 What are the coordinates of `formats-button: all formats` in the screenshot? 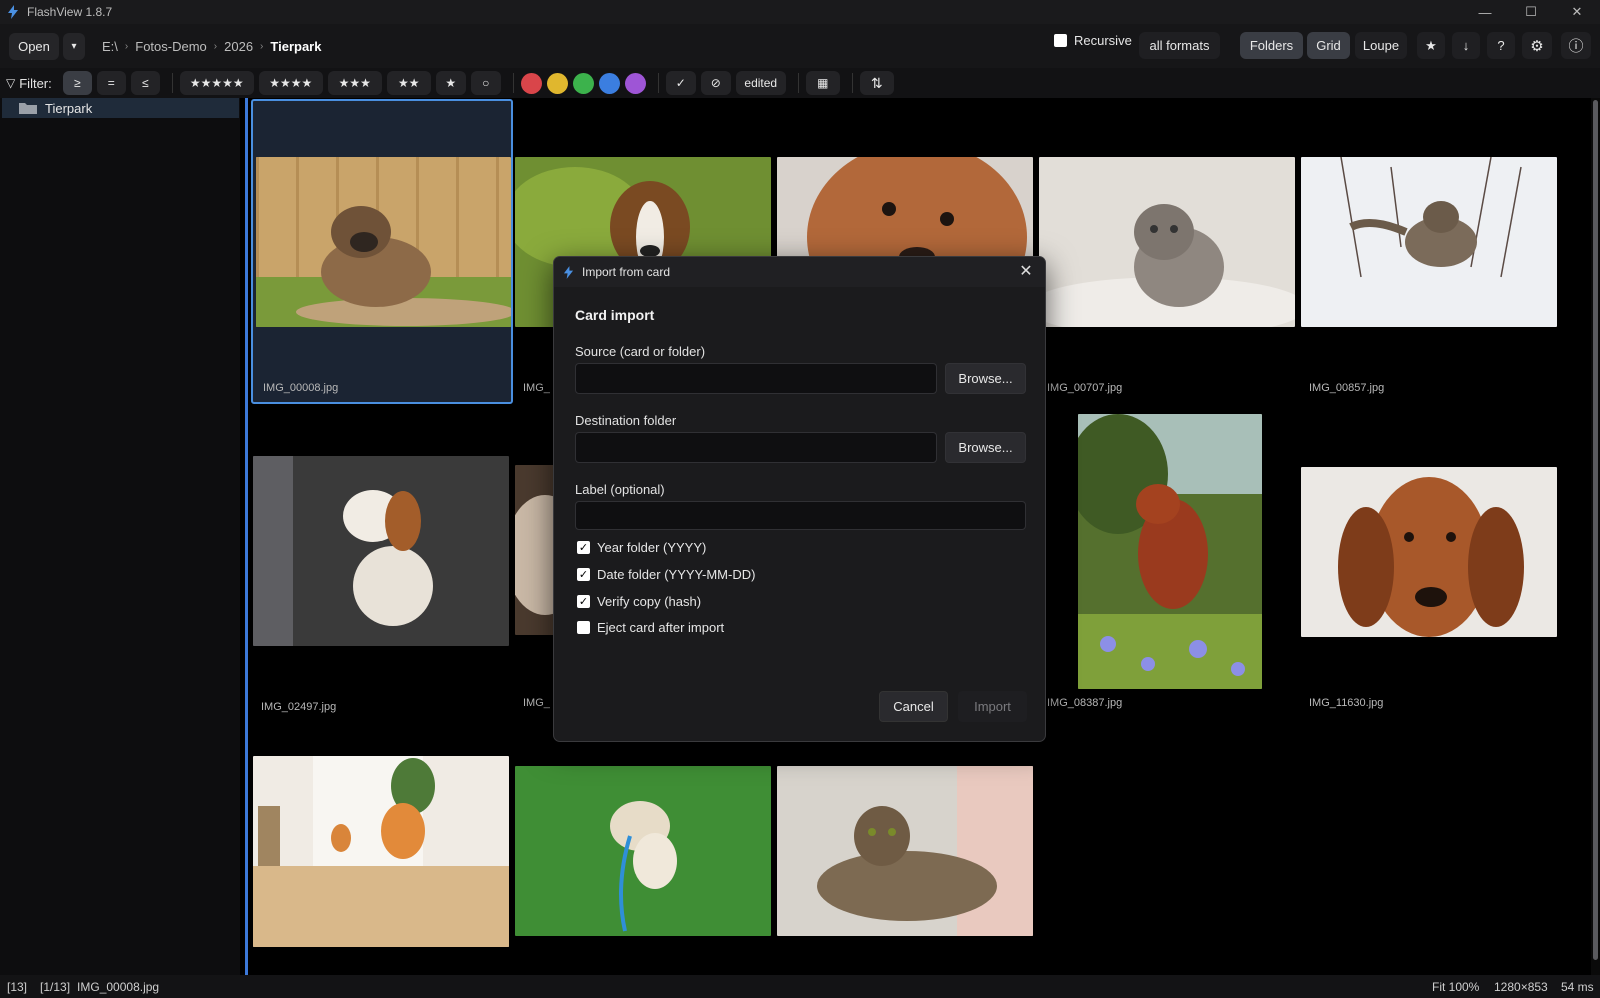 It's located at (1179, 45).